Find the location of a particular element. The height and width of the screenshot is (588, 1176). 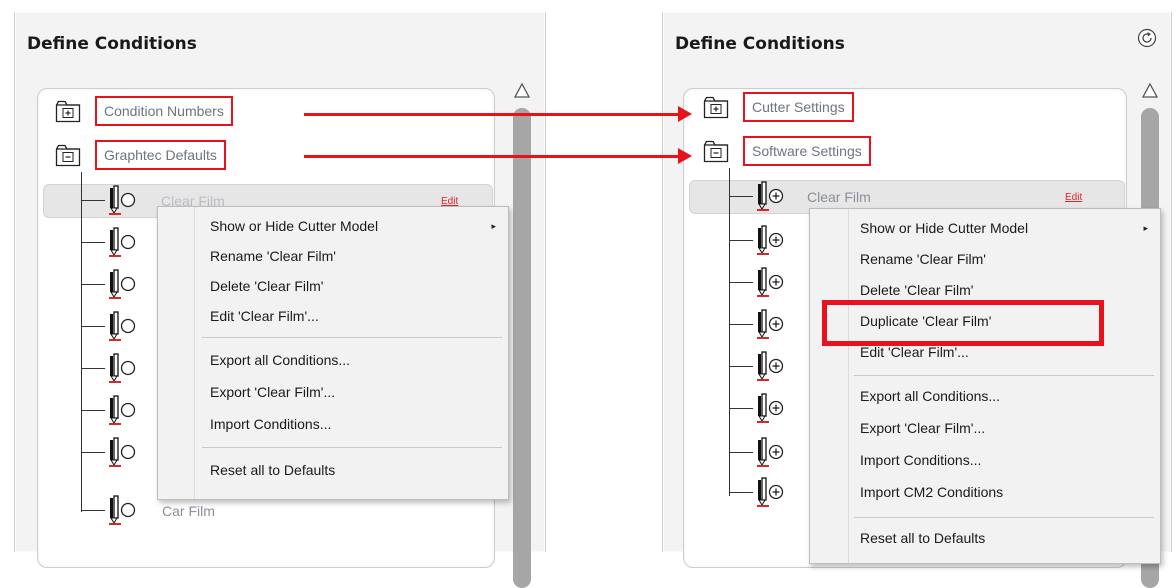

left-folder-row-graphtec-defaults: Graphtec Defaults is located at coordinates (140, 155).